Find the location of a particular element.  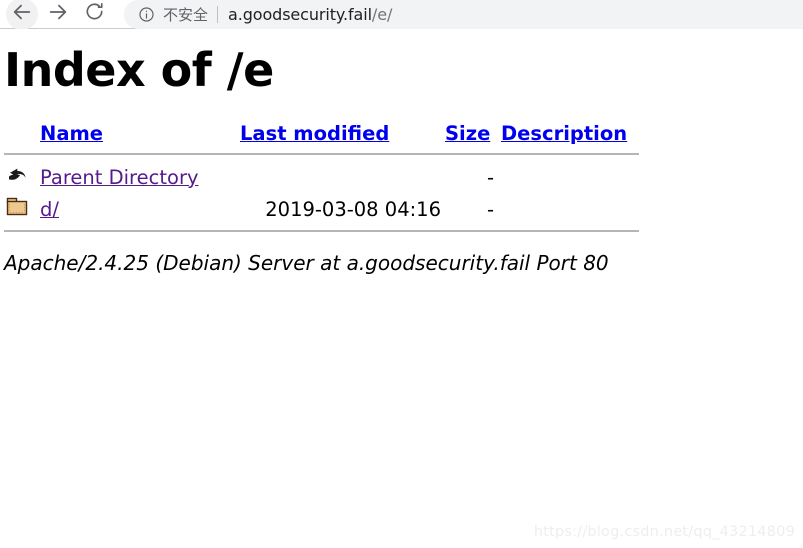

table-bottom-rule-row is located at coordinates (321, 232).